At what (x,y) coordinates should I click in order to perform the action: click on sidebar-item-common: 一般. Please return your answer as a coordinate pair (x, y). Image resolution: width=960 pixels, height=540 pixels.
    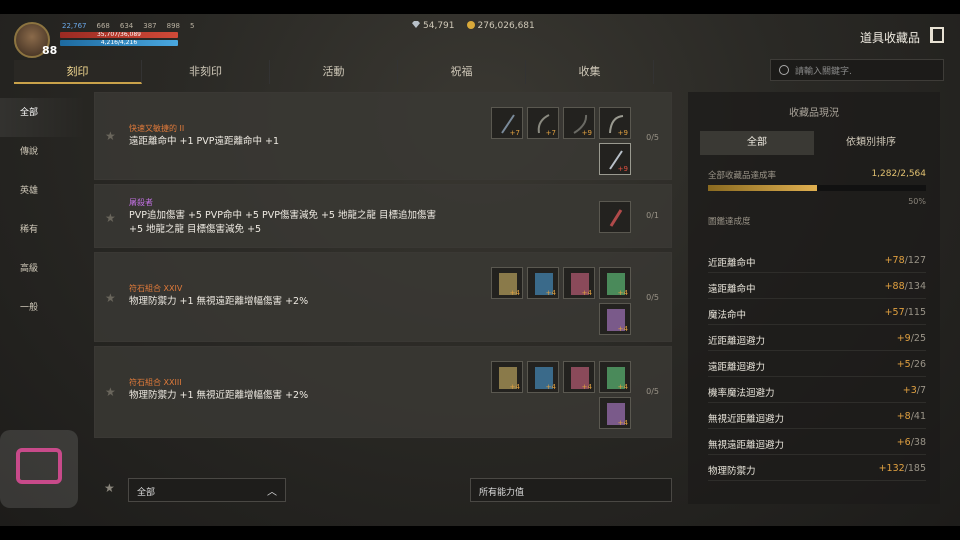
    Looking at the image, I should click on (43, 312).